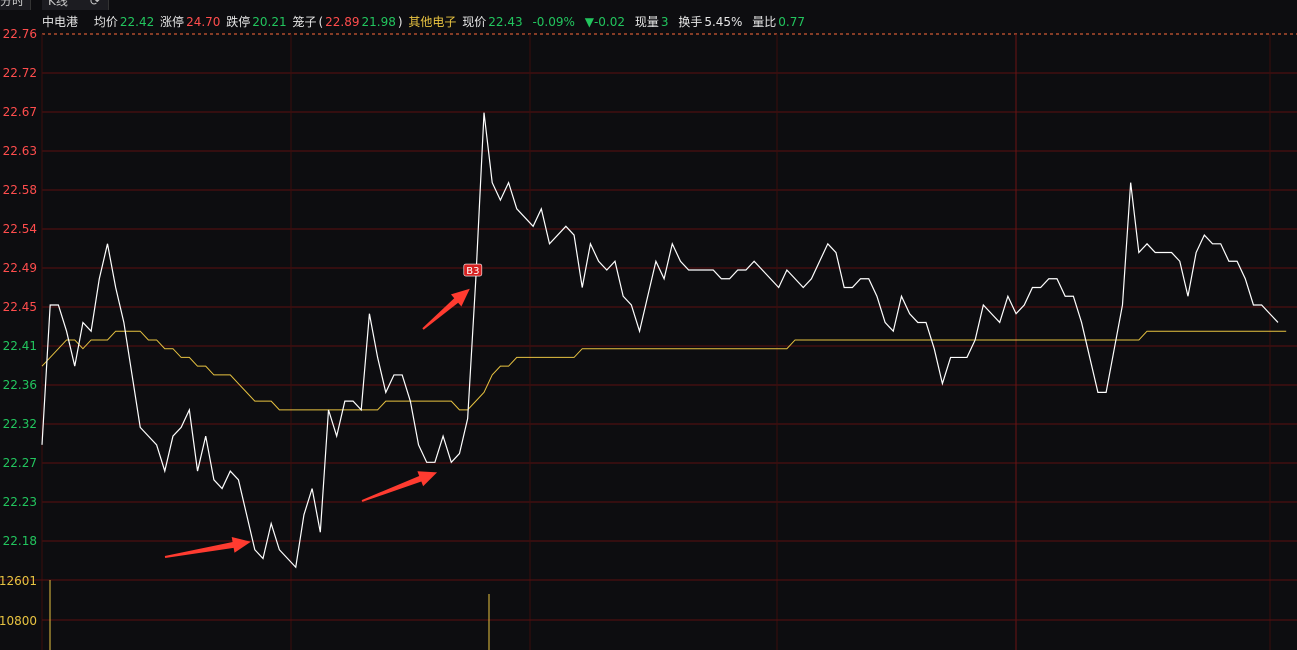  I want to click on average-line-layer, so click(664, 370).